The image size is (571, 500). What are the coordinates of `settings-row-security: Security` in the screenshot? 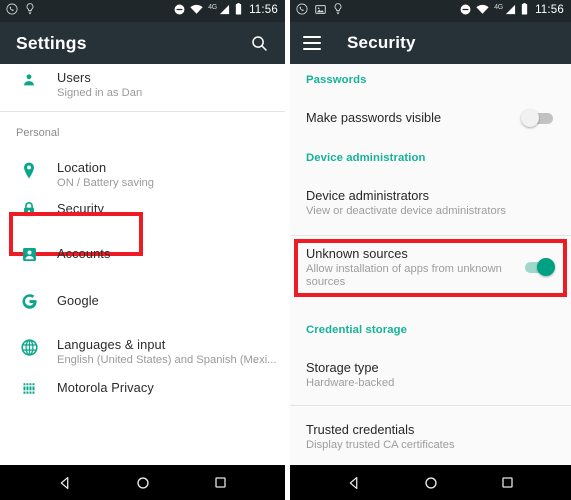 It's located at (142, 208).